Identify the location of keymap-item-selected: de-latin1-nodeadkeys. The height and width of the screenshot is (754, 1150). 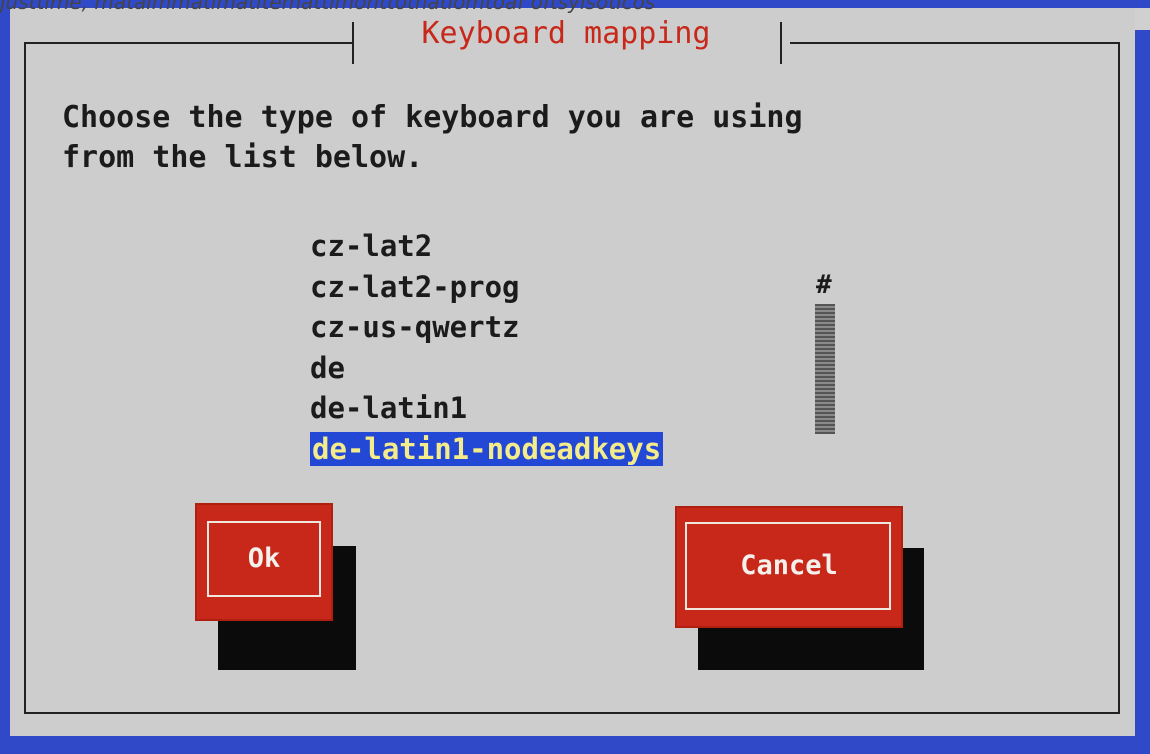
(487, 449).